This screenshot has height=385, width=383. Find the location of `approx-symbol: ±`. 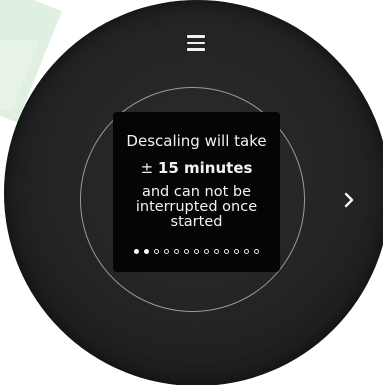

approx-symbol: ± is located at coordinates (147, 168).